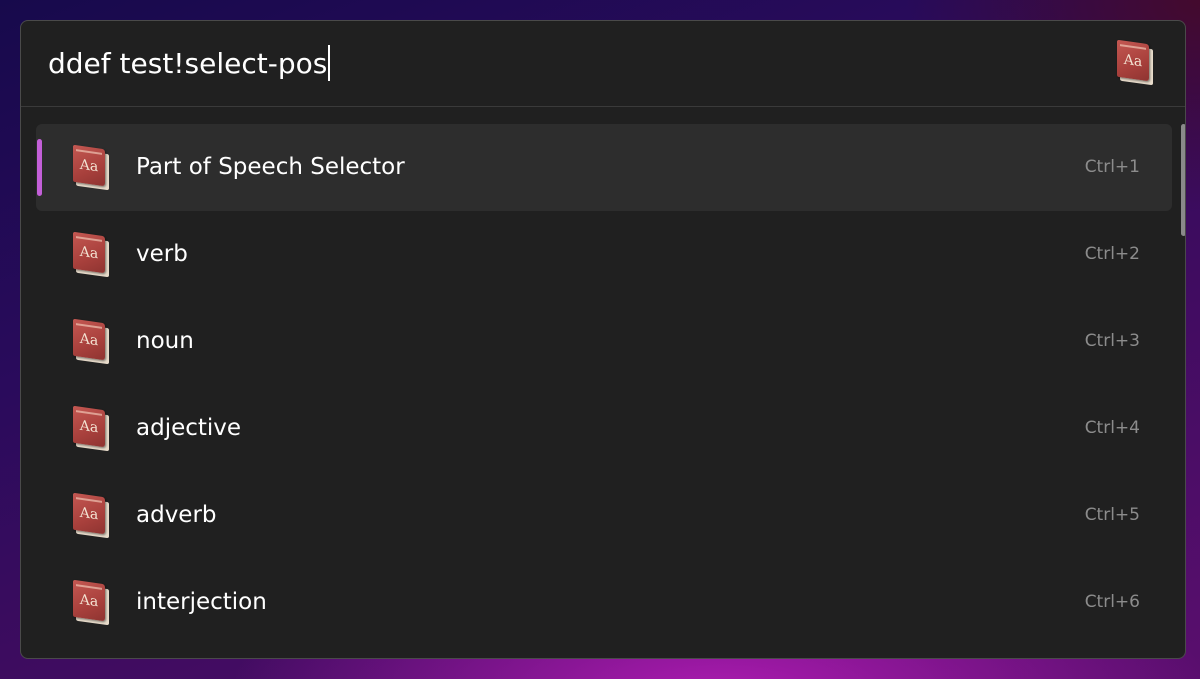 The height and width of the screenshot is (679, 1200). I want to click on result-shortcut: Ctrl+4, so click(1112, 428).